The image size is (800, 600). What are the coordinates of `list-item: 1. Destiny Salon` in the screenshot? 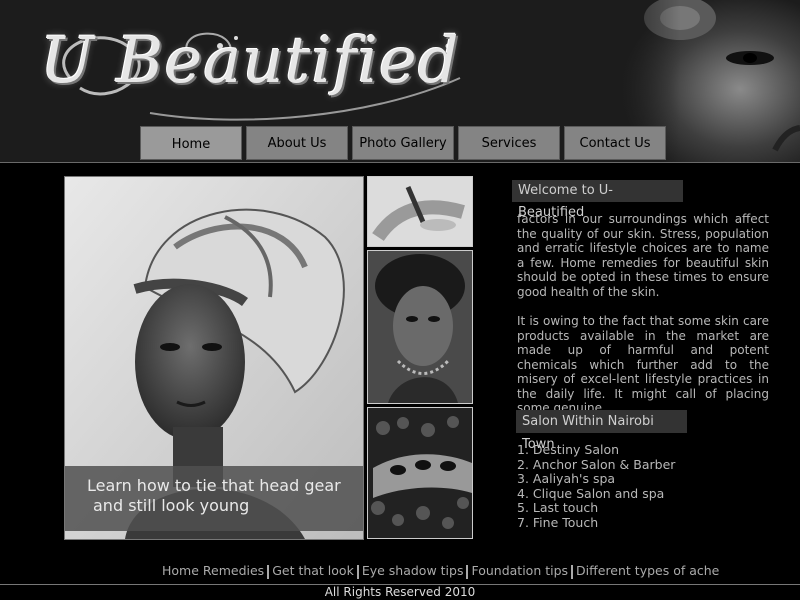 It's located at (568, 449).